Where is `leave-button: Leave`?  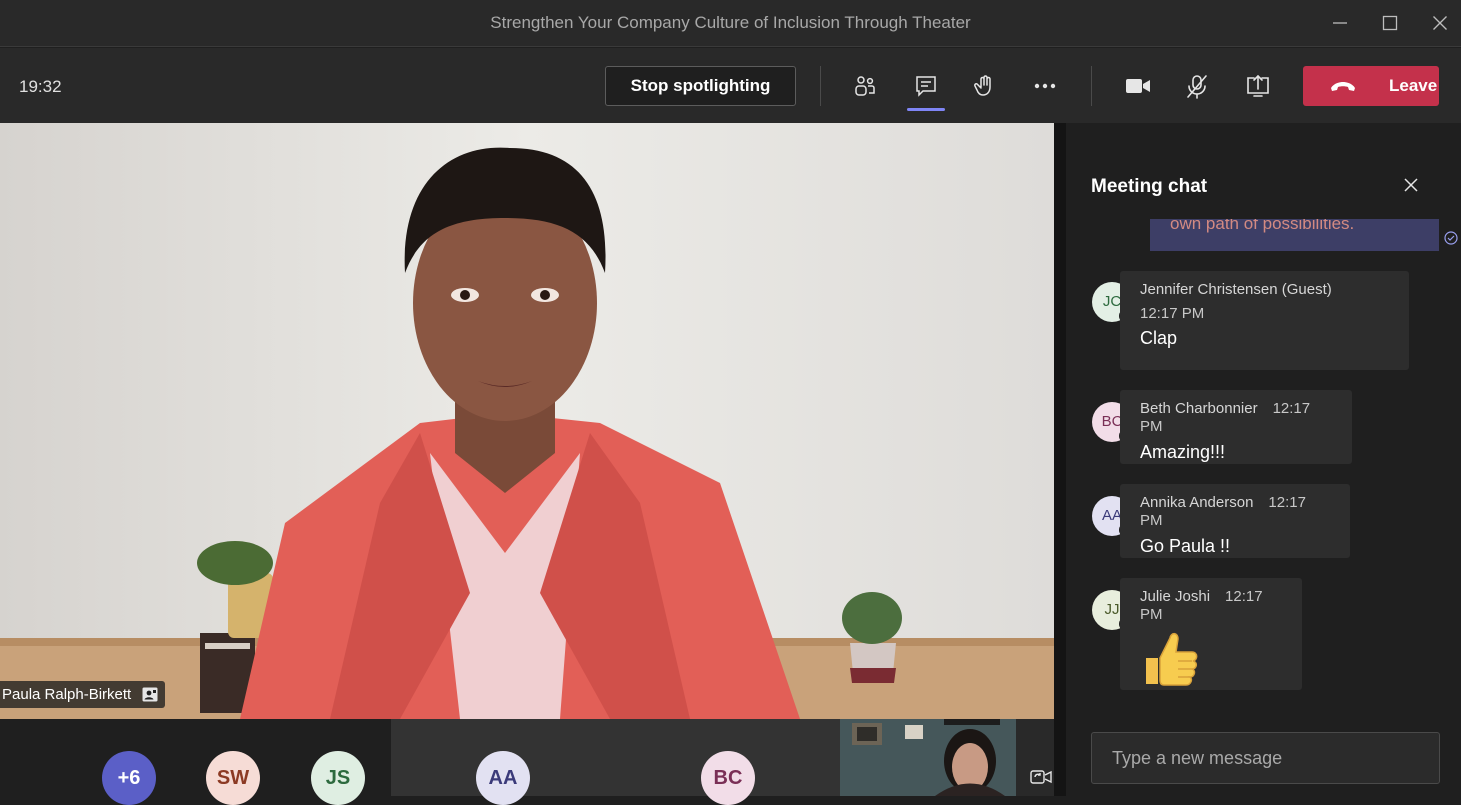
leave-button: Leave is located at coordinates (1371, 86).